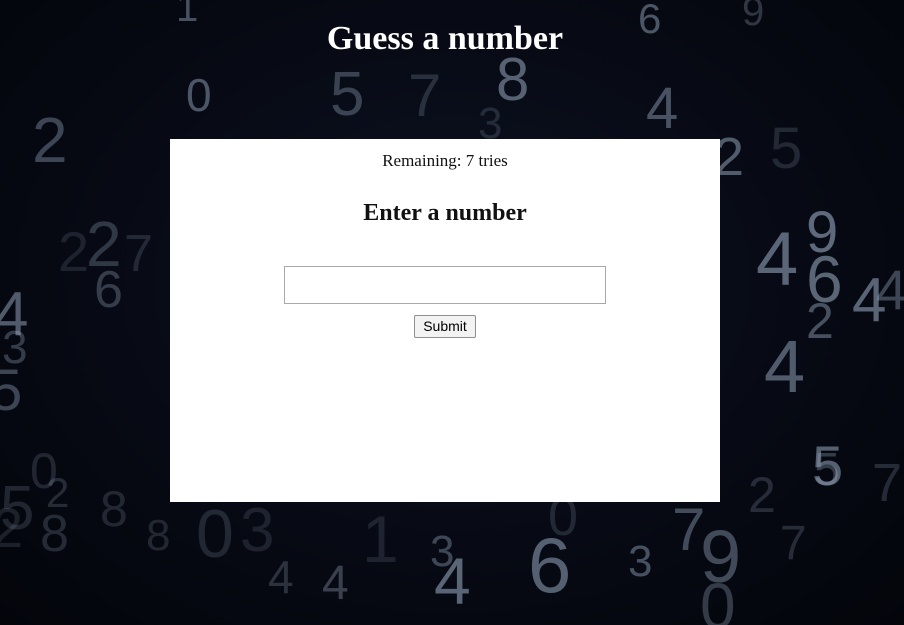 The image size is (904, 625). I want to click on submit-button: Submit, so click(445, 326).